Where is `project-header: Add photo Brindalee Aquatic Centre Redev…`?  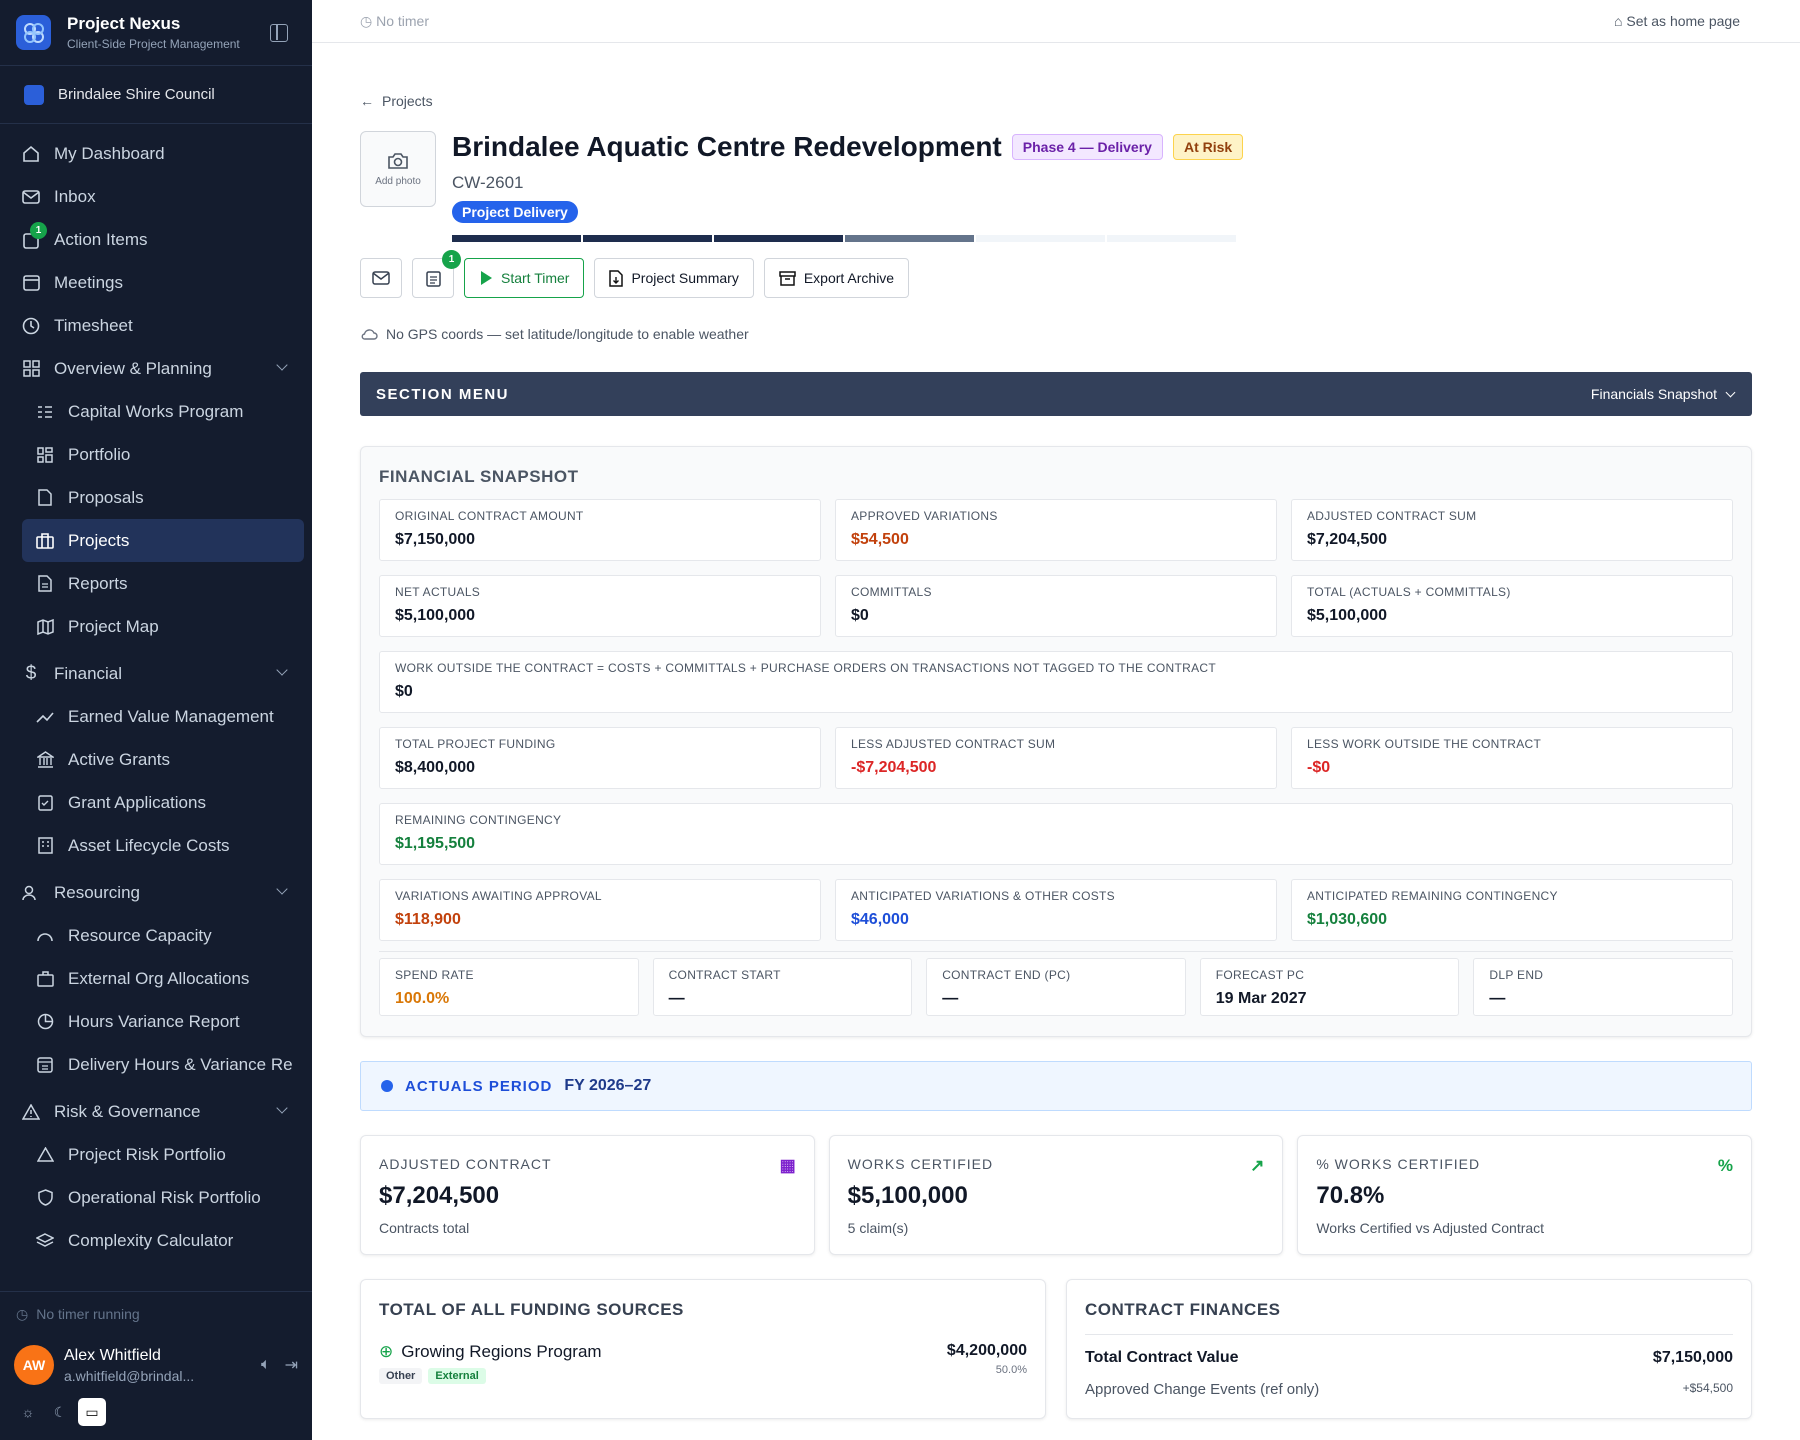
project-header: Add photo Brindalee Aquatic Centre Redev… is located at coordinates (1056, 186).